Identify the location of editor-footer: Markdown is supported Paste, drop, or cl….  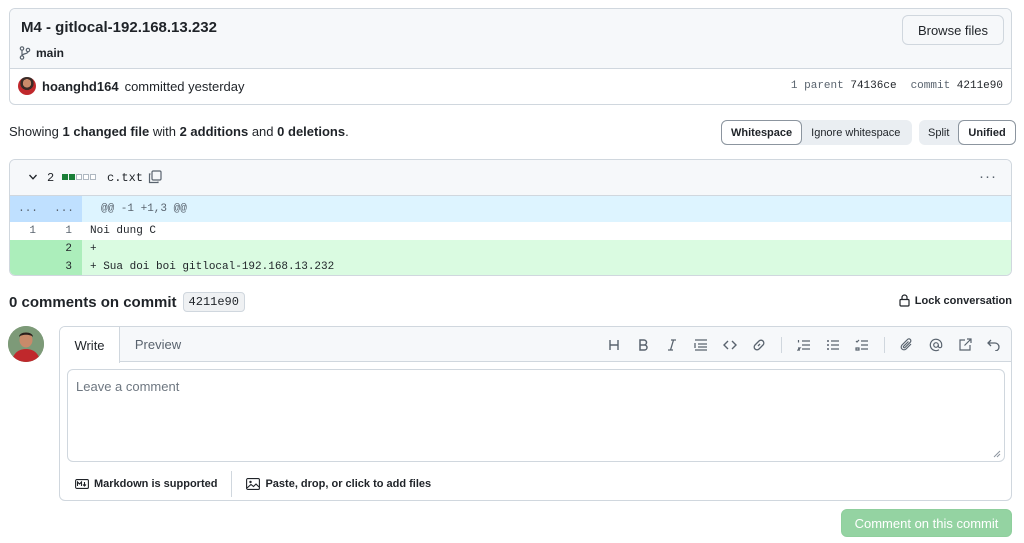
(535, 484).